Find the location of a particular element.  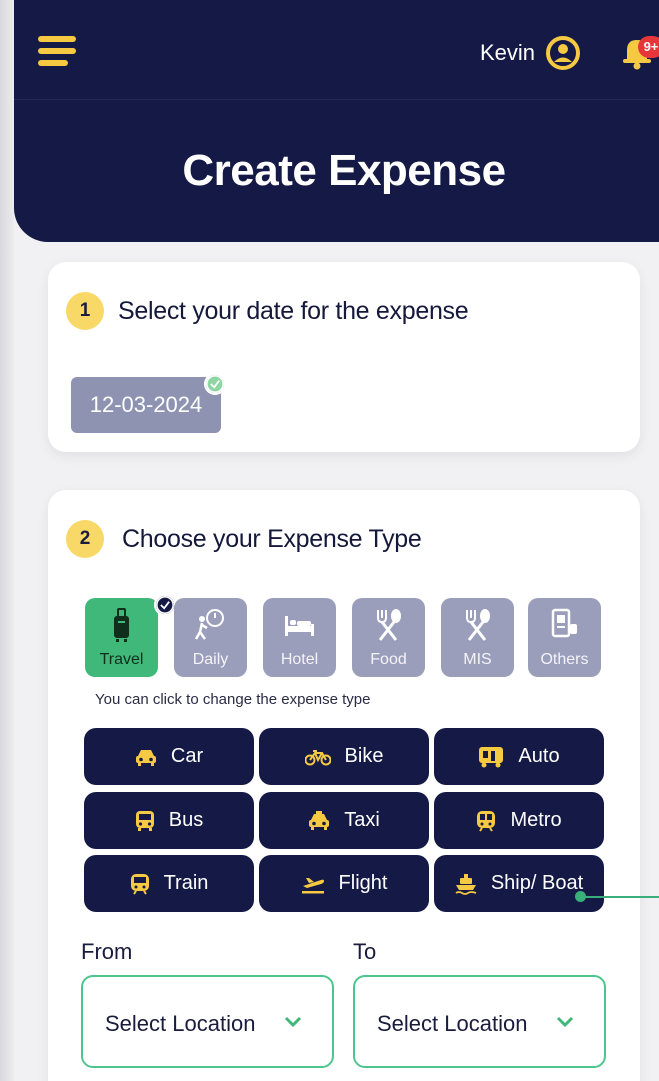

mode-ship-boat-button: Ship/ Boat is located at coordinates (519, 883).